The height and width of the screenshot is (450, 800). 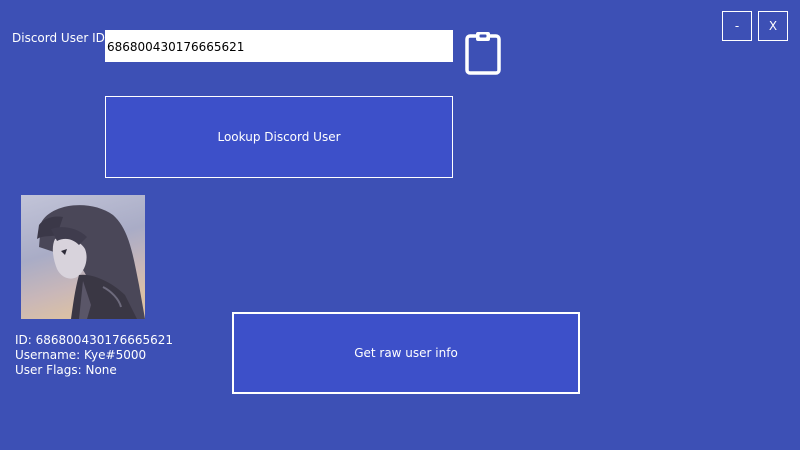 I want to click on paste-clipboard-button, so click(x=483, y=53).